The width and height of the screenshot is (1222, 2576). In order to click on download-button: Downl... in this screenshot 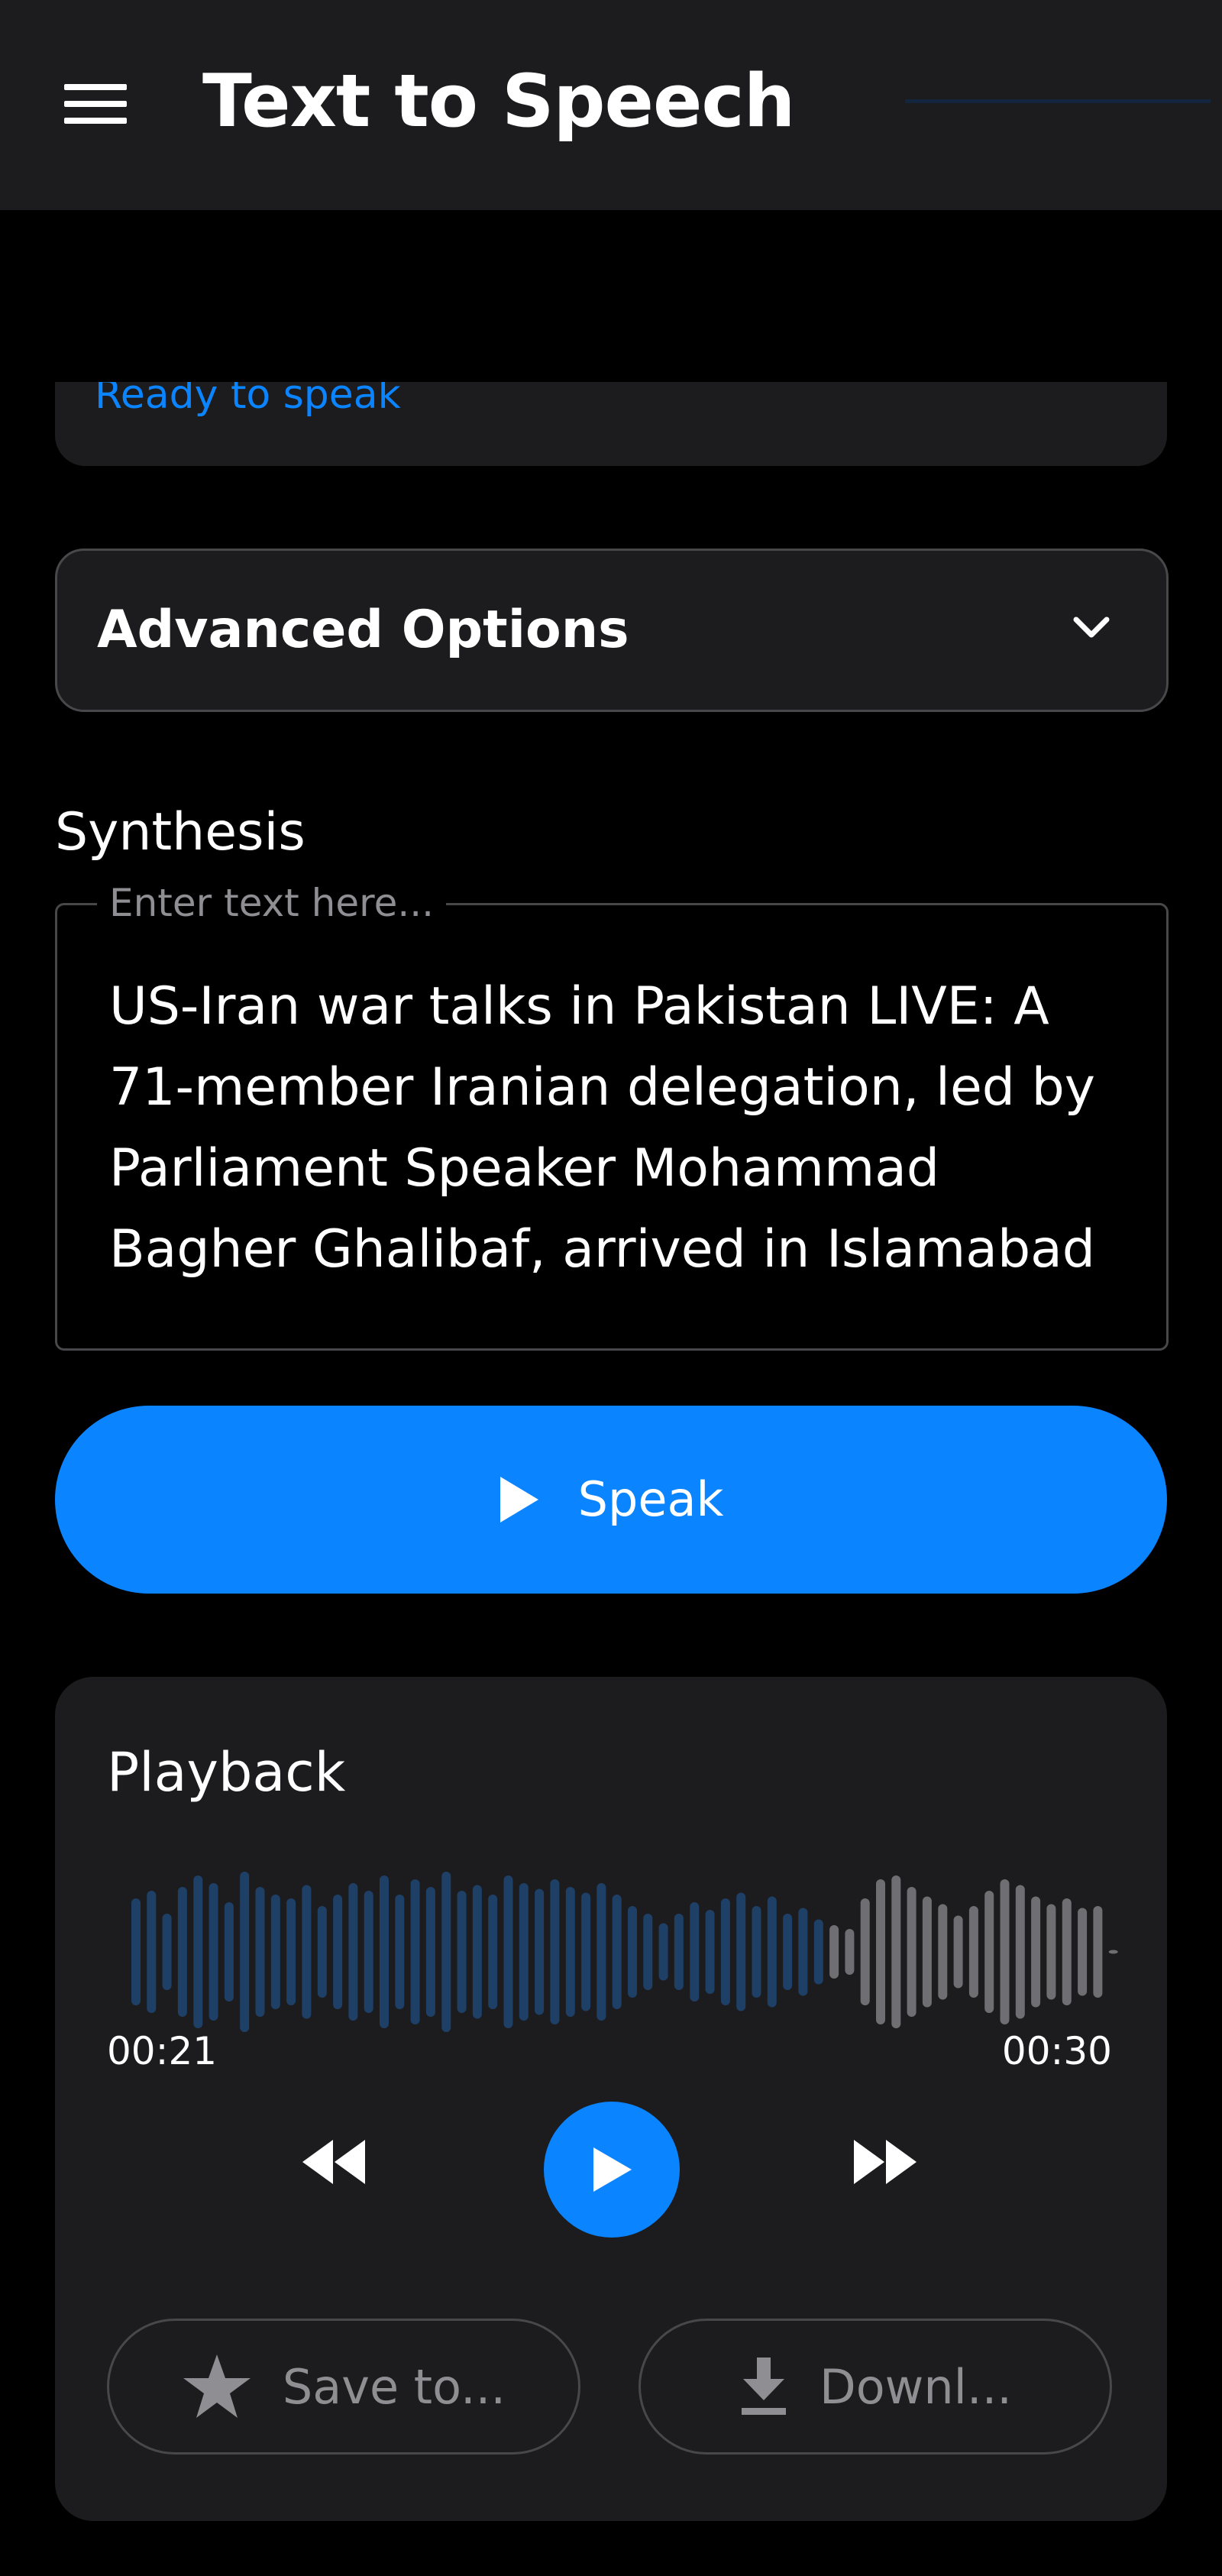, I will do `click(875, 2387)`.